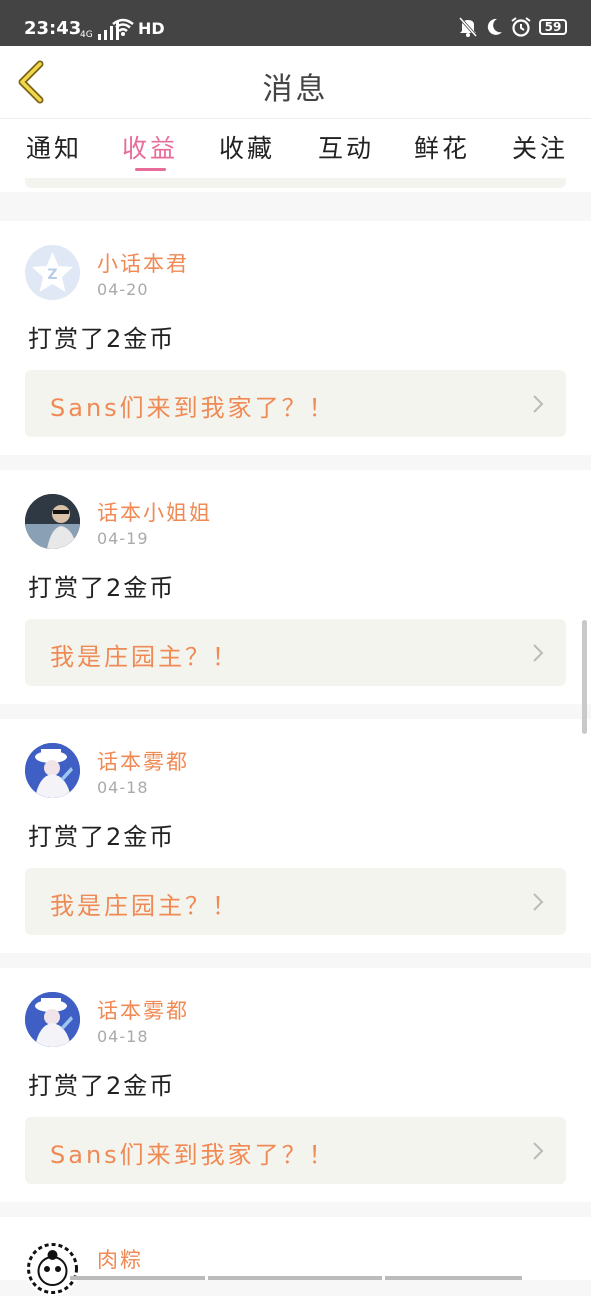 The width and height of the screenshot is (591, 1296). What do you see at coordinates (584, 677) in the screenshot?
I see `scrollbar` at bounding box center [584, 677].